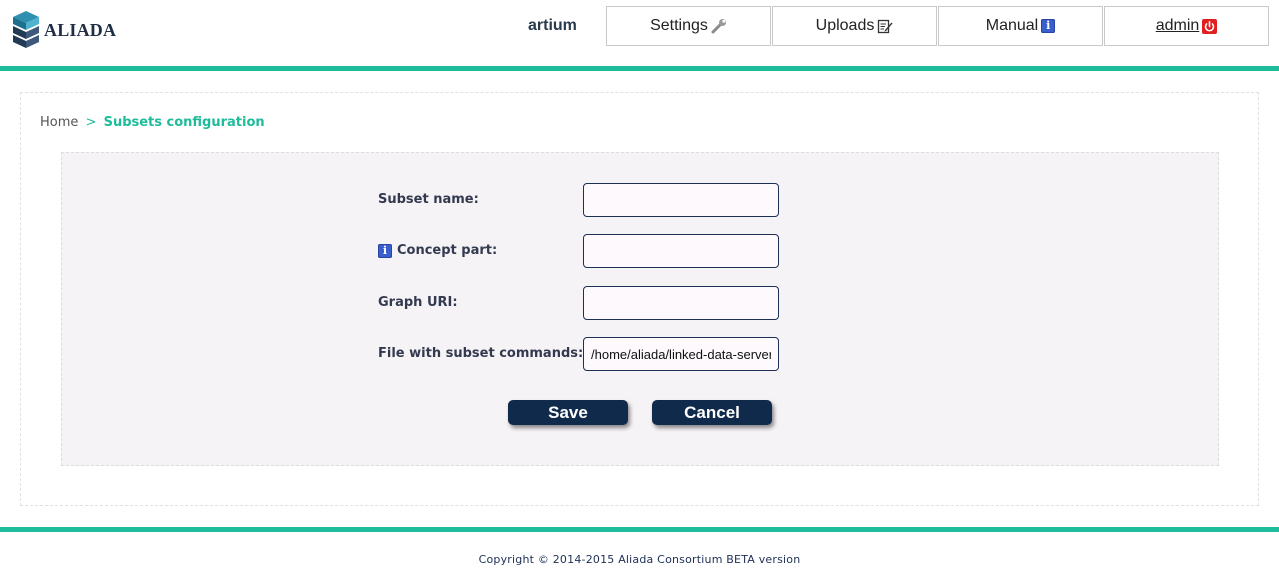  Describe the element at coordinates (184, 122) in the screenshot. I see `breadcrumb-current: Subsets configuration` at that location.